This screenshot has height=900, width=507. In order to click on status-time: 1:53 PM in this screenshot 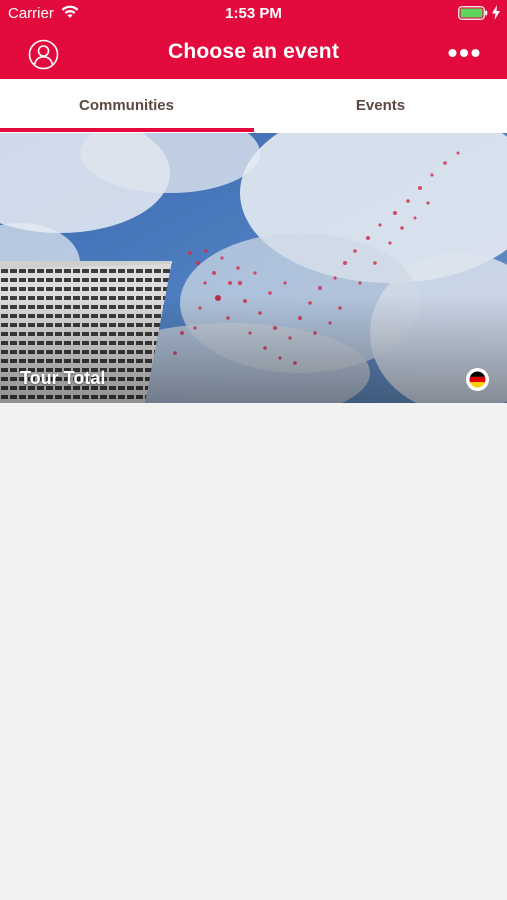, I will do `click(253, 13)`.